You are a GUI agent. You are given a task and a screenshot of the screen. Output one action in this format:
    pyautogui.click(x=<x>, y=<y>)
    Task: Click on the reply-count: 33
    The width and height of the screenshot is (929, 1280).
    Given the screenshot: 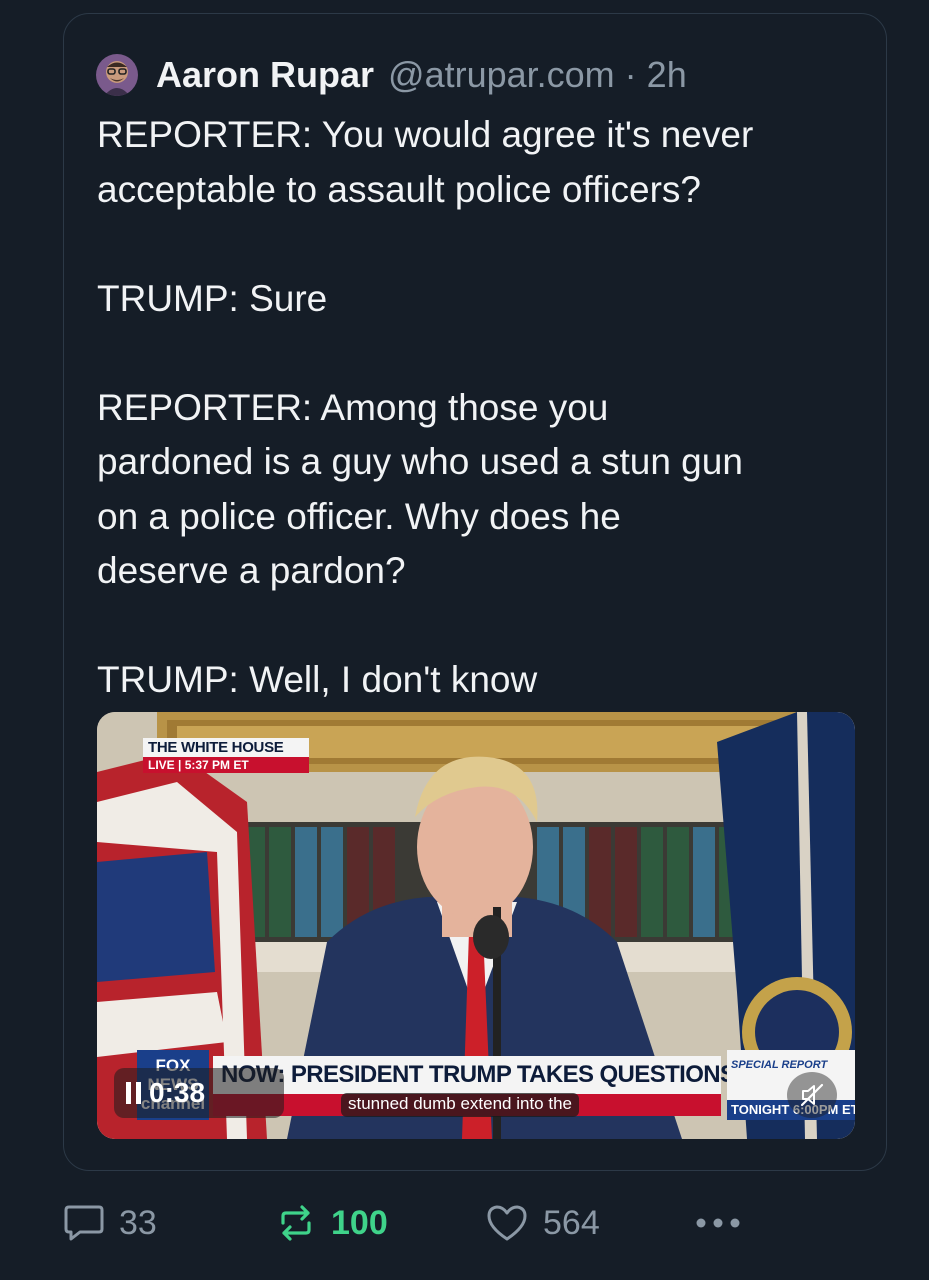 What is the action you would take?
    pyautogui.click(x=138, y=1222)
    